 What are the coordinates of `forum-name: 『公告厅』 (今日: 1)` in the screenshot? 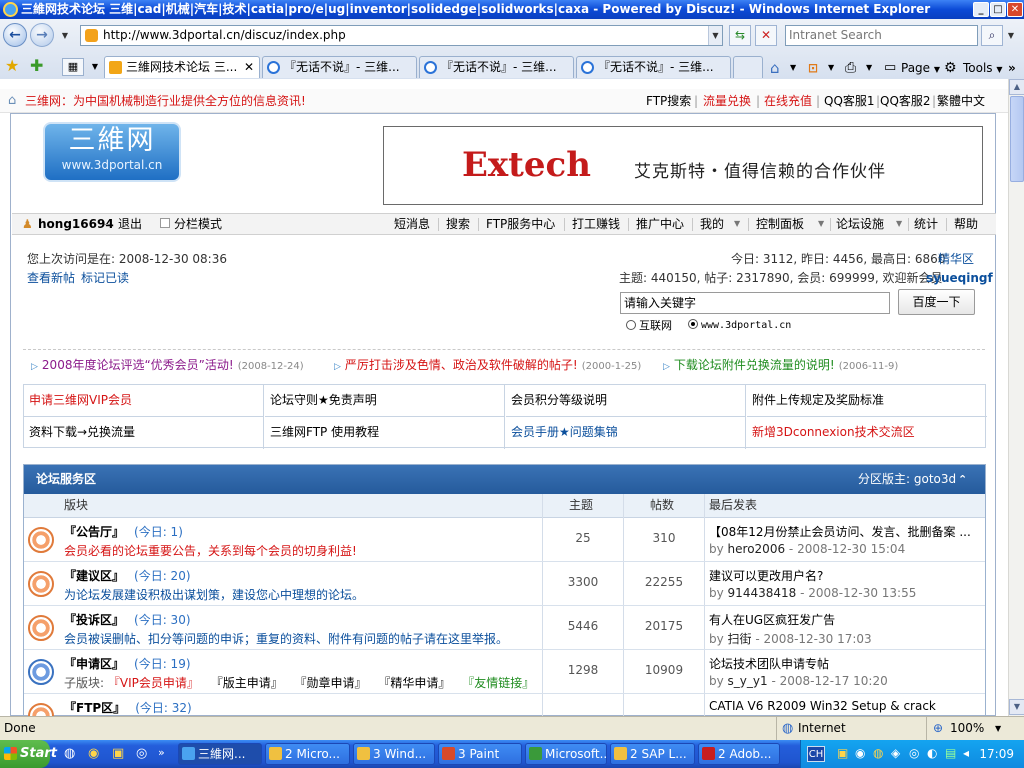 It's located at (123, 531).